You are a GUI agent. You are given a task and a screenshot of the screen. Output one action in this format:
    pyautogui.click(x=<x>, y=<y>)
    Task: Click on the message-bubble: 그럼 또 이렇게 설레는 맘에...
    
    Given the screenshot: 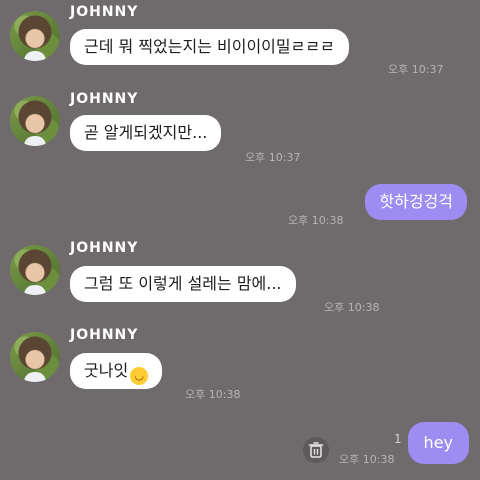 What is the action you would take?
    pyautogui.click(x=183, y=284)
    